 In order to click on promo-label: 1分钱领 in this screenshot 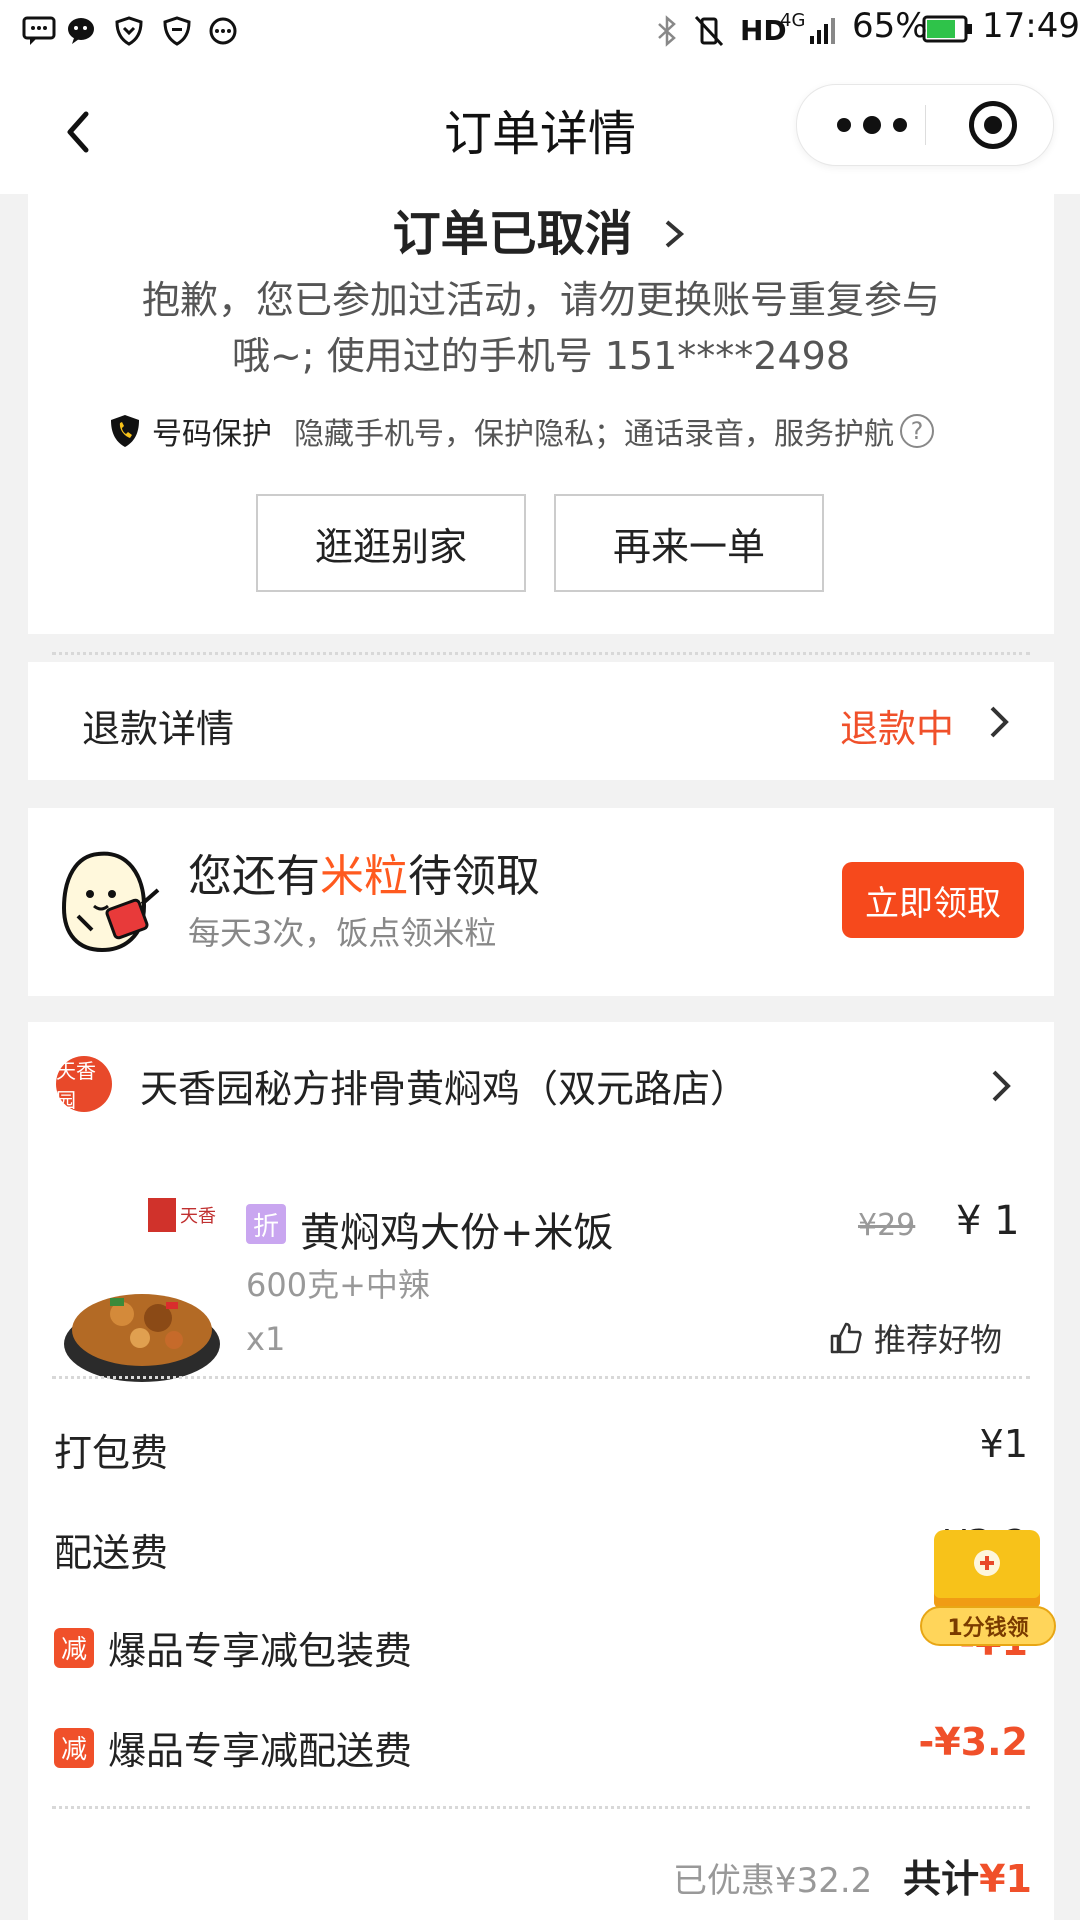, I will do `click(988, 1626)`.